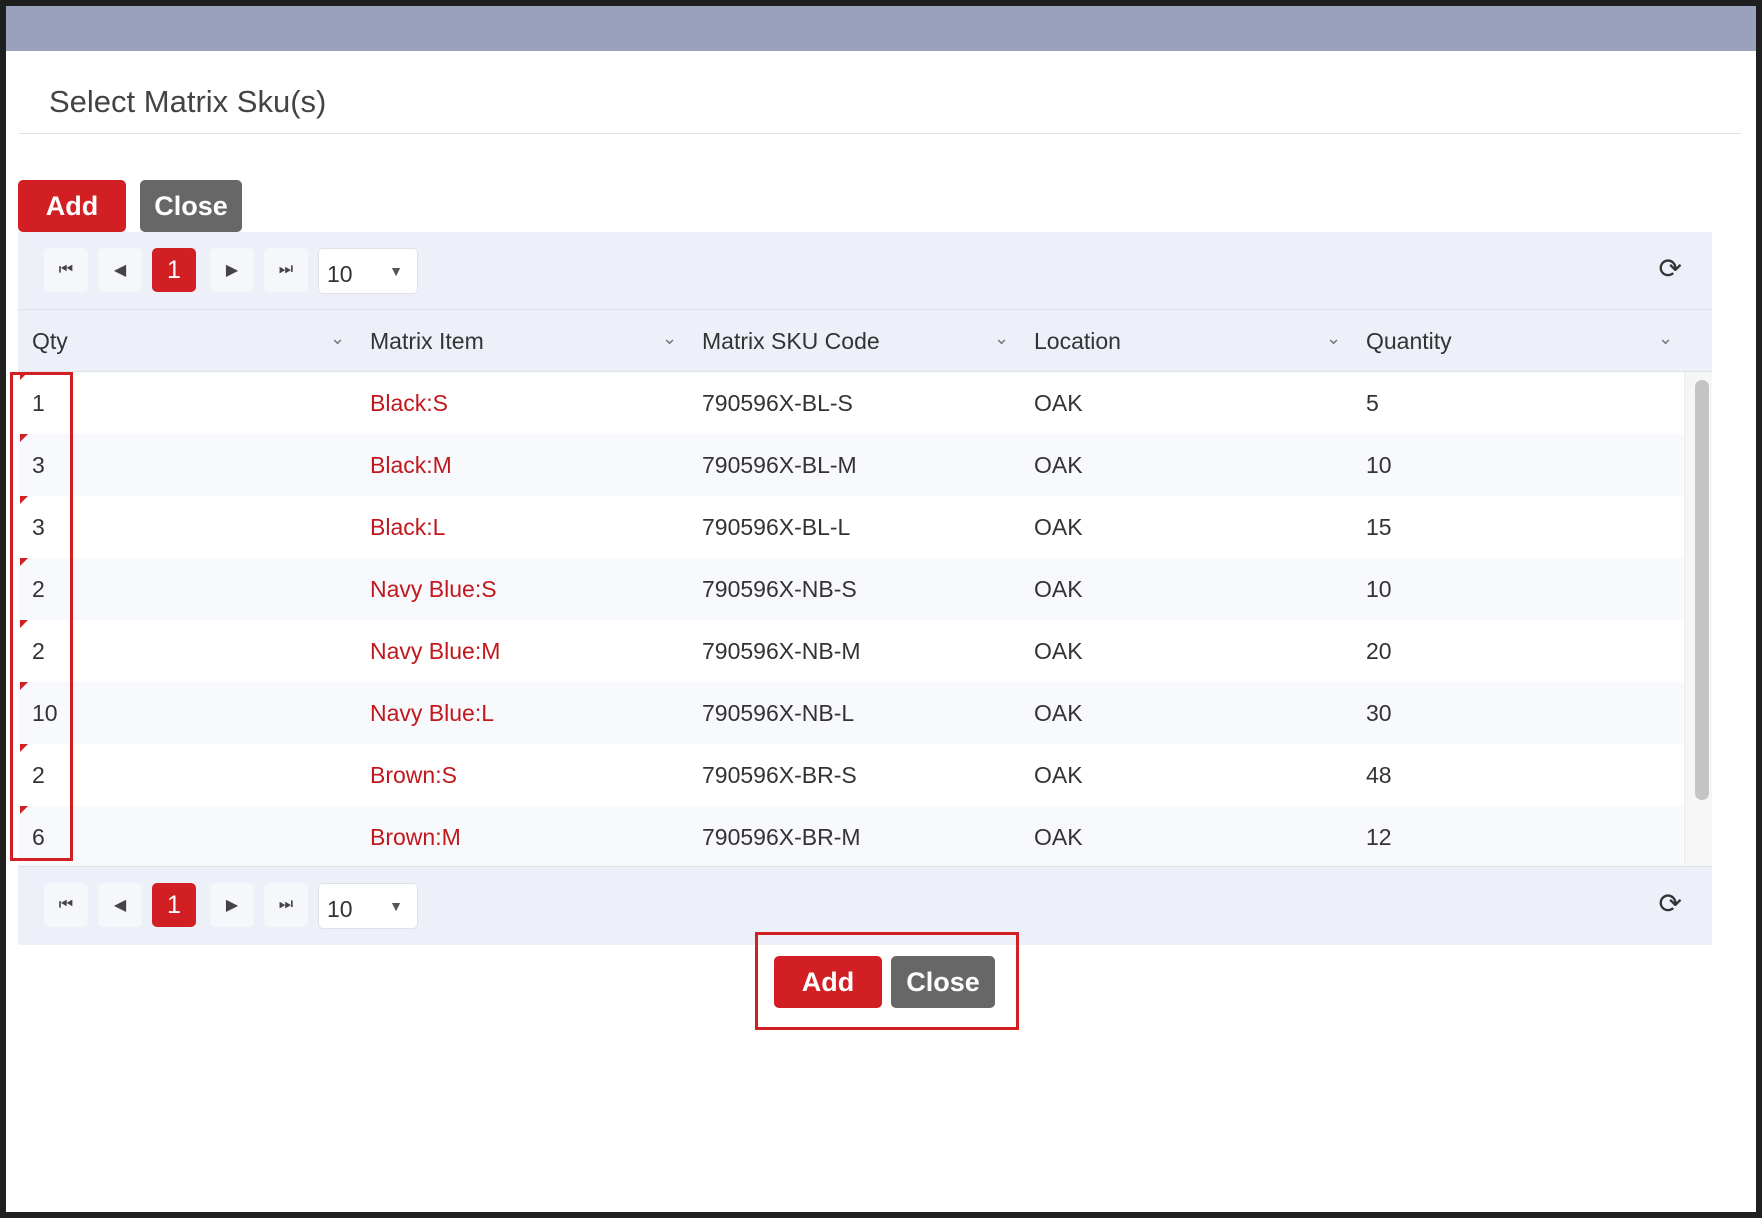  Describe the element at coordinates (779, 465) in the screenshot. I see `sku-cell: 790596X-BL-M` at that location.